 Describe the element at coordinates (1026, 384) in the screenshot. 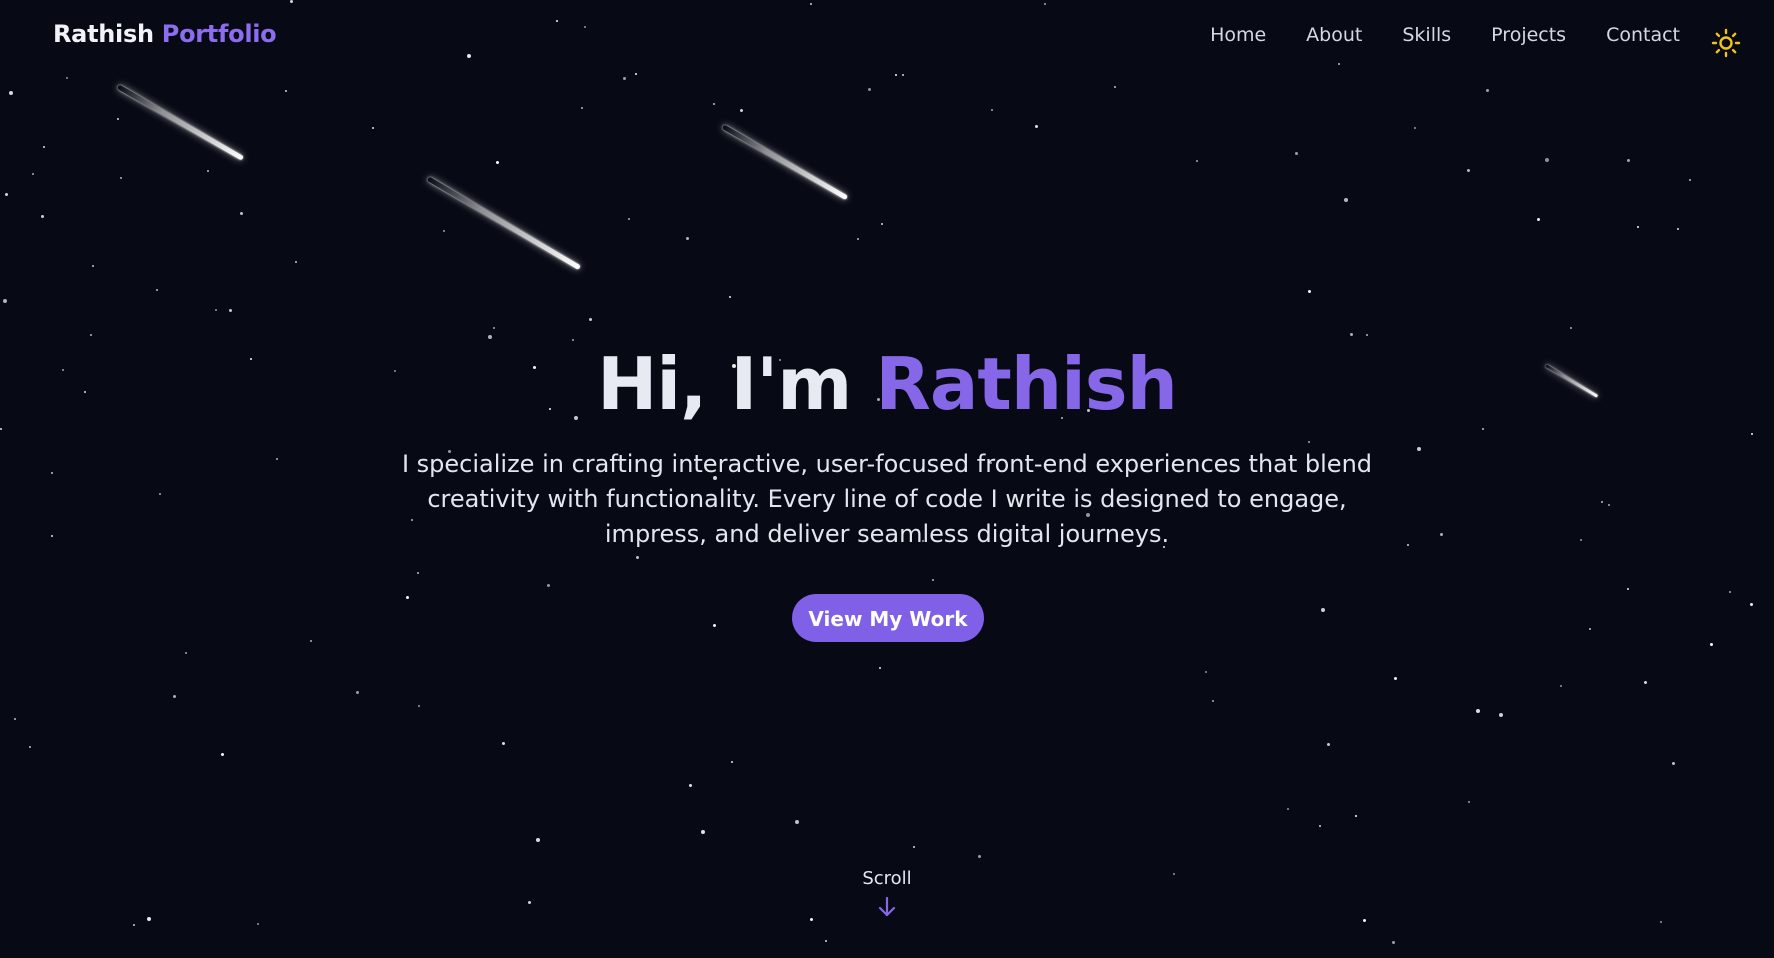

I see `hero-name: Rathish` at that location.